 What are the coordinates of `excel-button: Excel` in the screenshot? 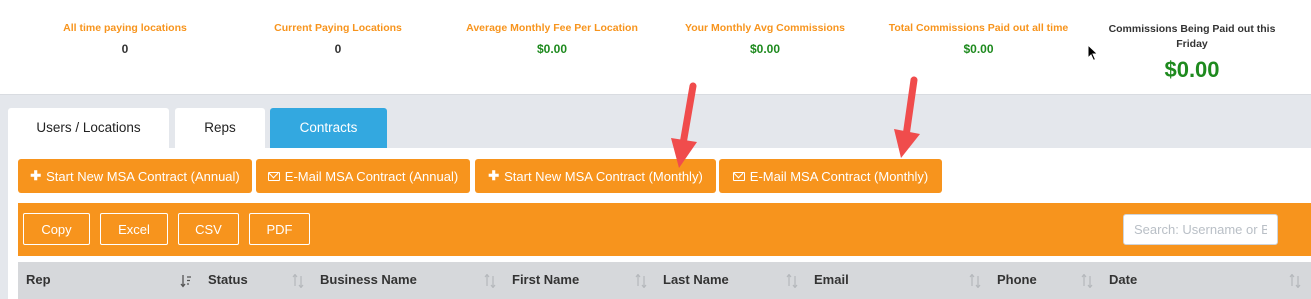 It's located at (134, 229).